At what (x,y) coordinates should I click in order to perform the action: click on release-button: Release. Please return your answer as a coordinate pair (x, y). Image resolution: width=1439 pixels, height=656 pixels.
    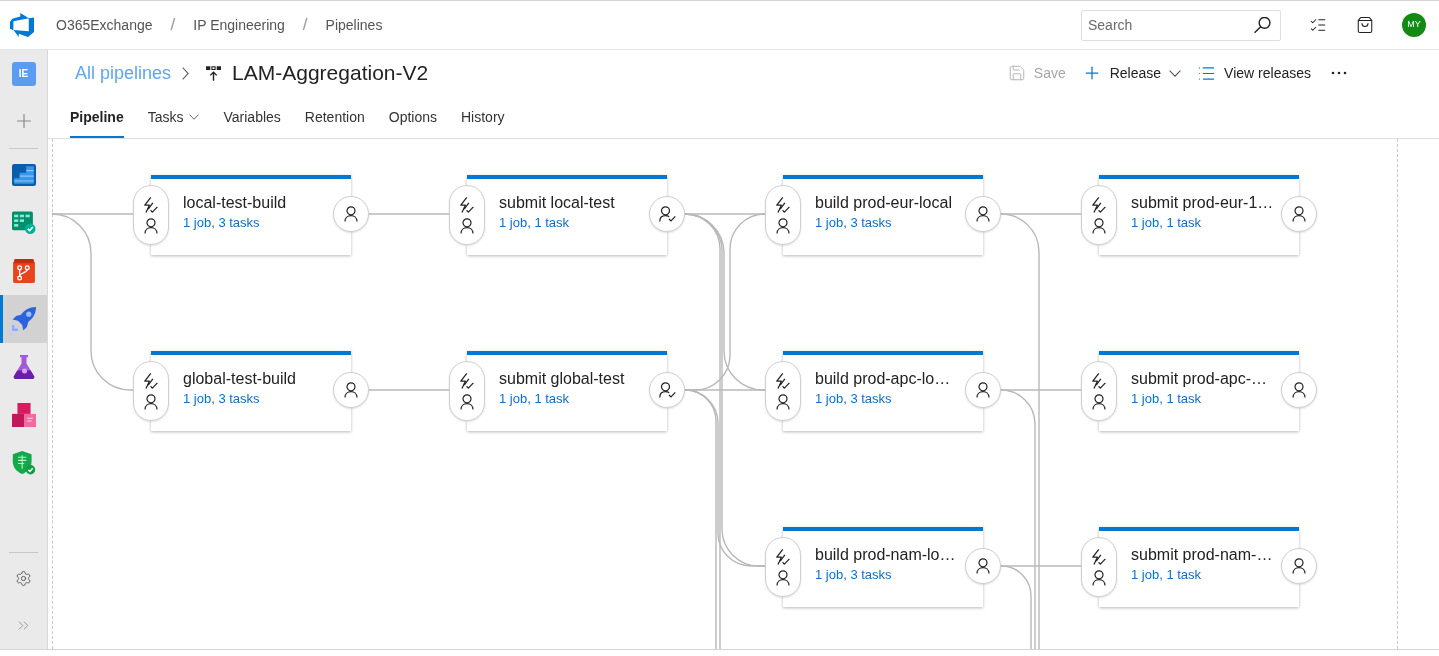
    Looking at the image, I should click on (1131, 73).